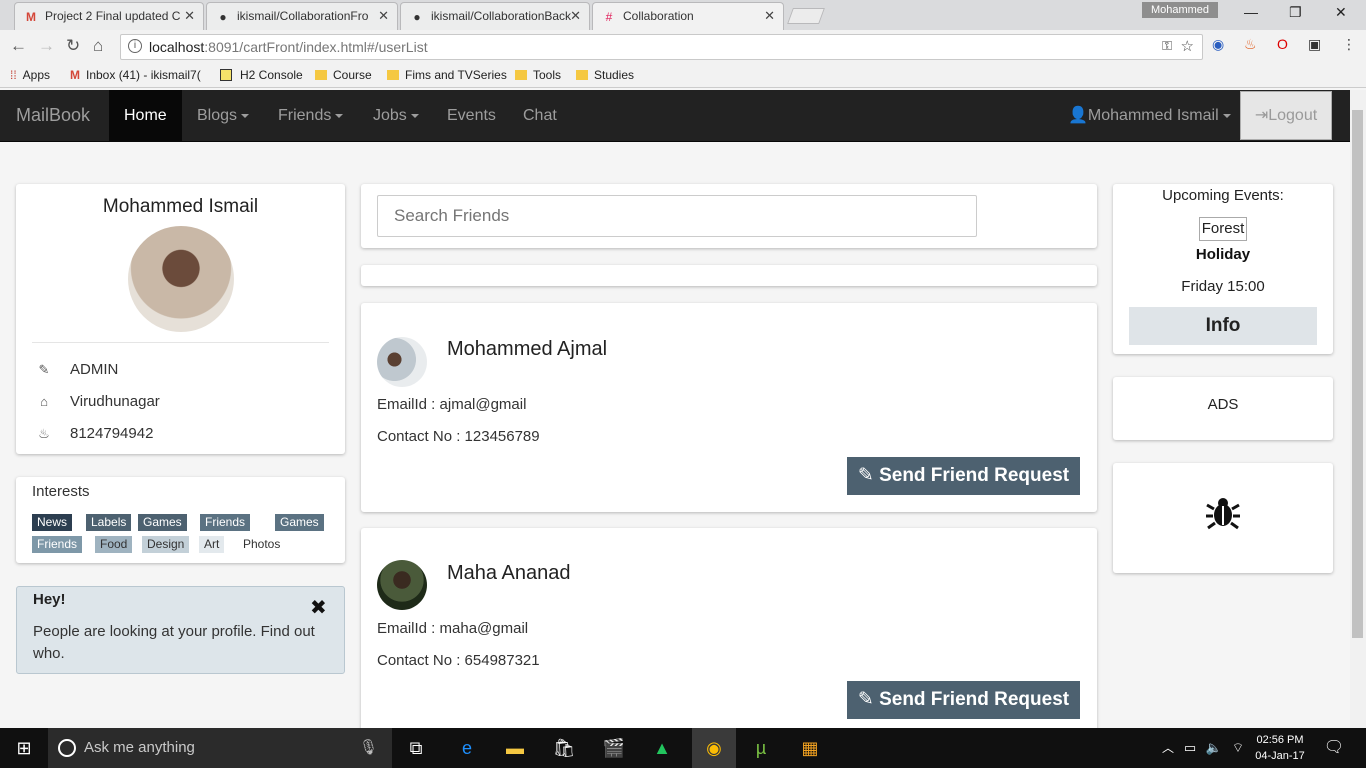  Describe the element at coordinates (181, 279) in the screenshot. I see `profile-avatar` at that location.